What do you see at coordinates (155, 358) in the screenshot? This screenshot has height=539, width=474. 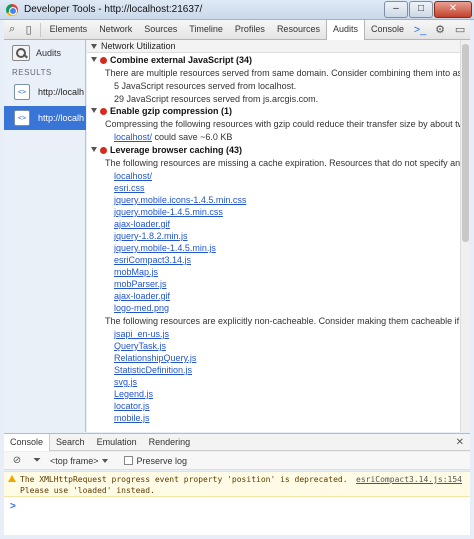 I see `resource-link: RelationshipQuery.js` at bounding box center [155, 358].